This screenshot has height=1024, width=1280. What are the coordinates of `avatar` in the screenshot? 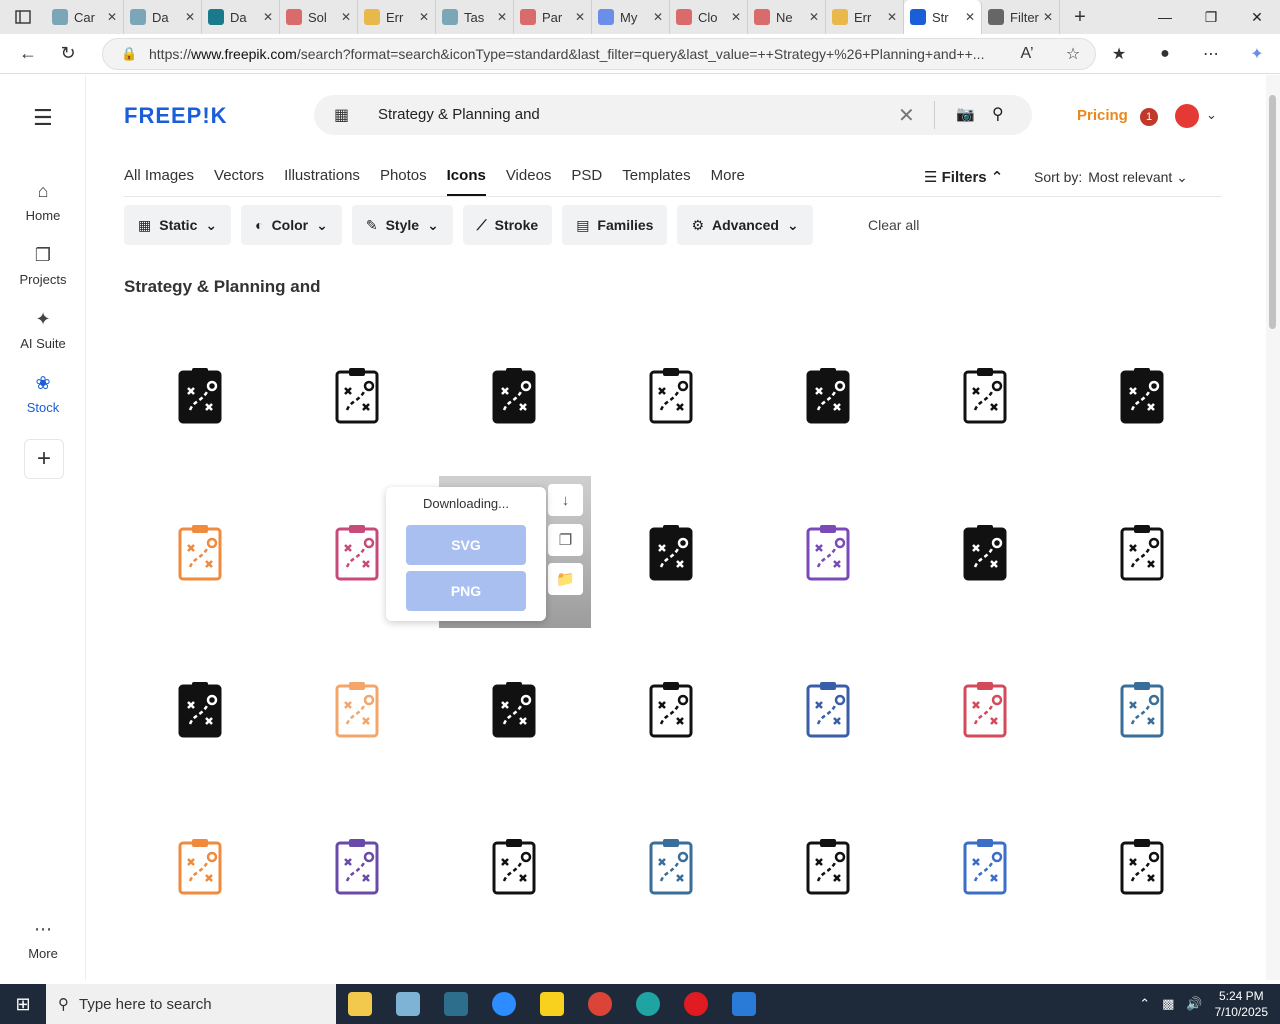 It's located at (1187, 116).